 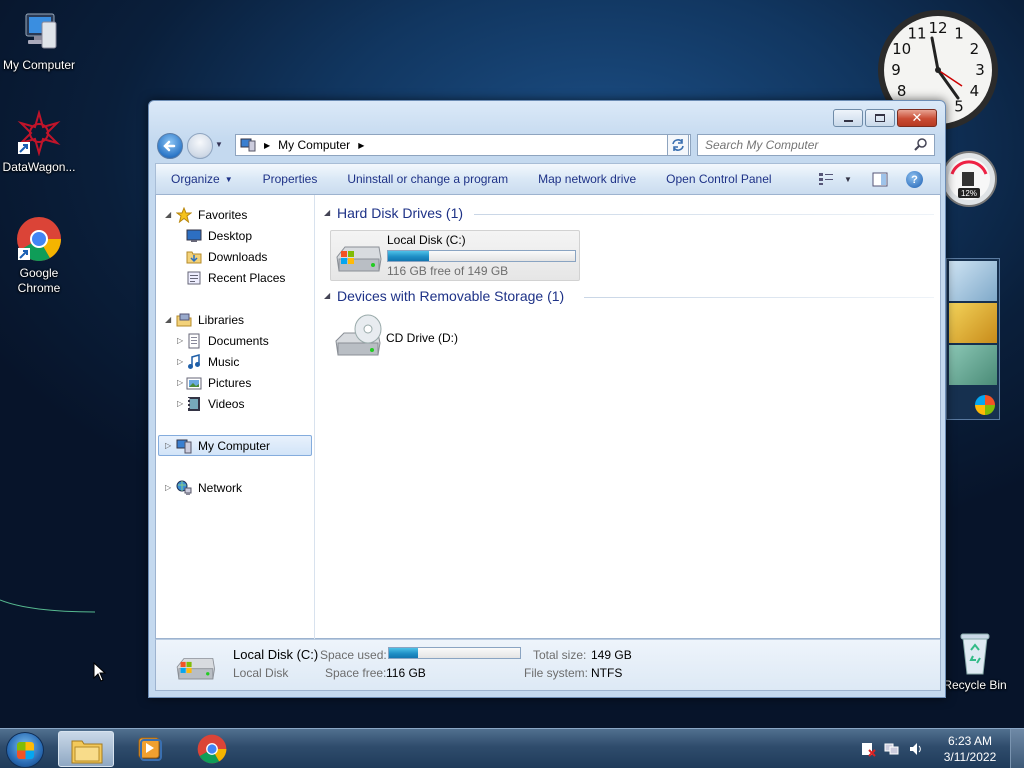 I want to click on help-icon: ?, so click(x=914, y=179).